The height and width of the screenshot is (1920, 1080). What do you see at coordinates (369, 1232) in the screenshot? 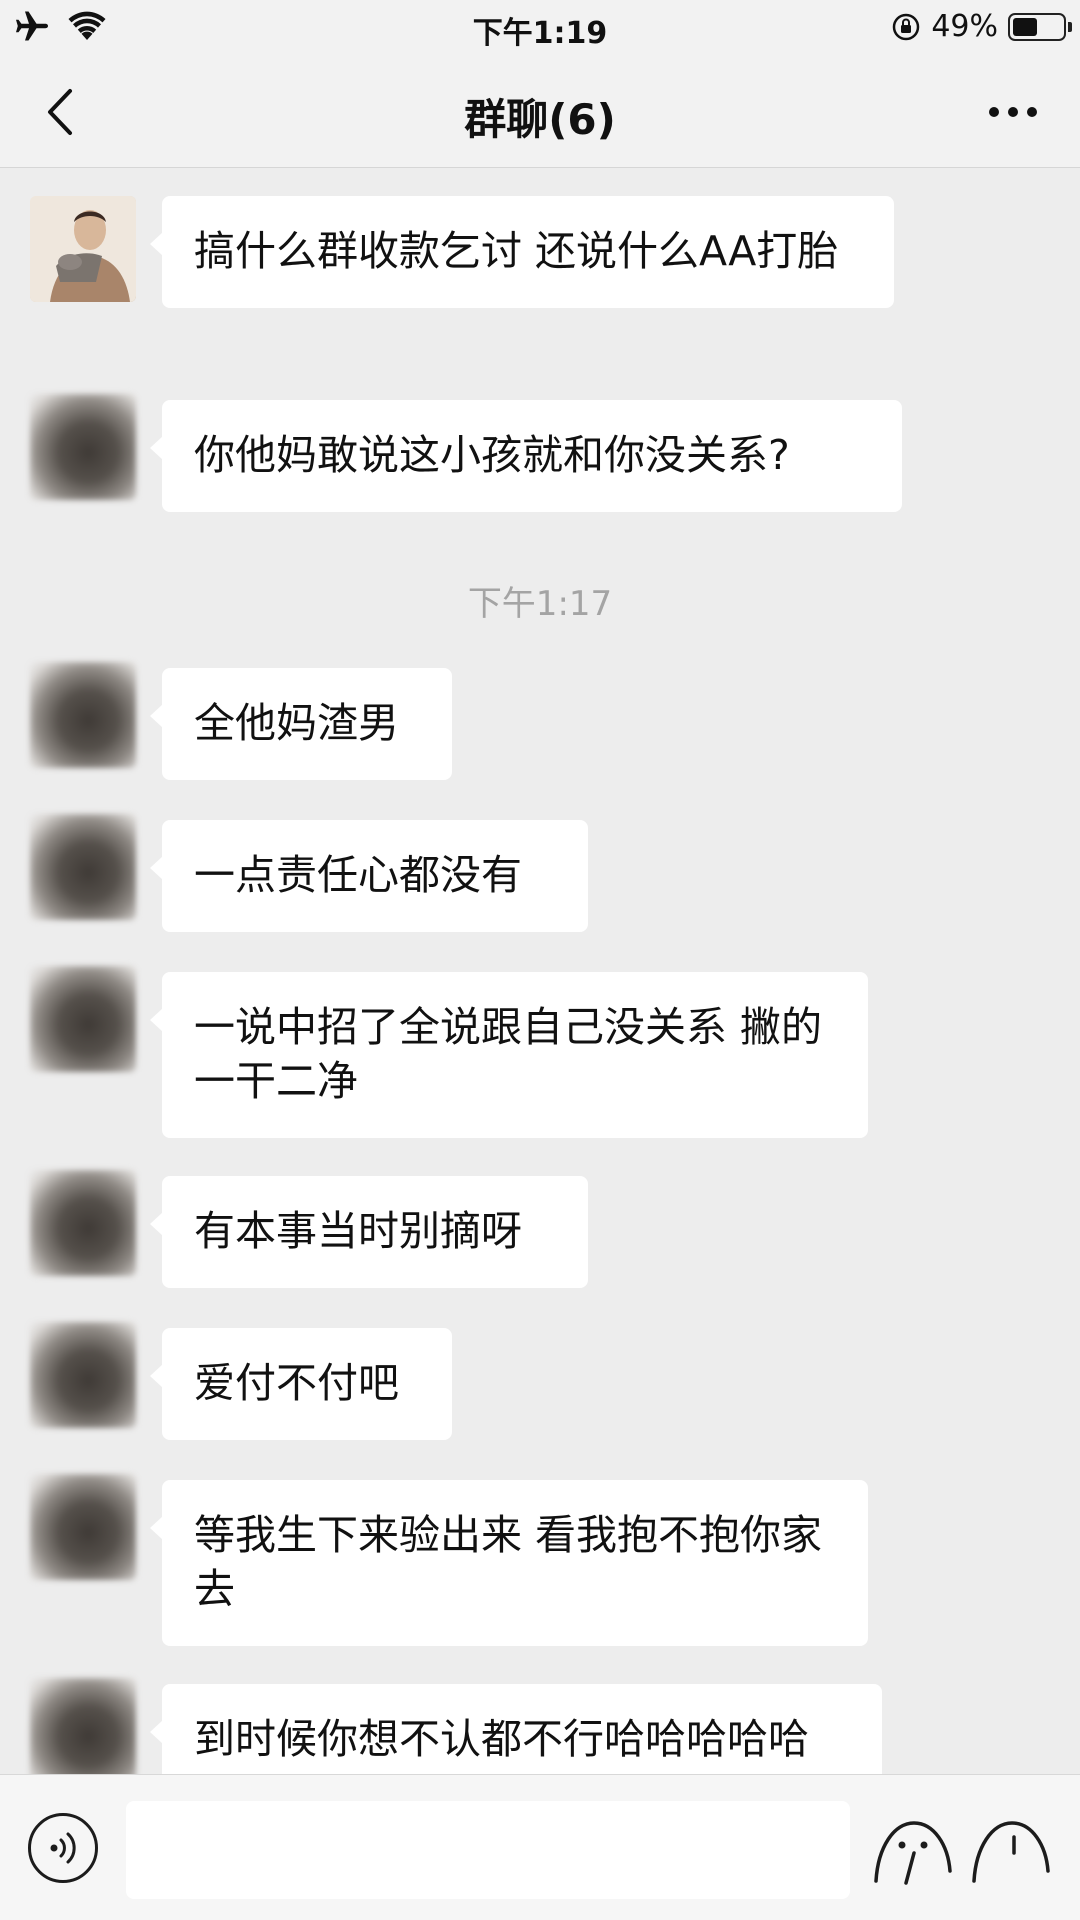
I see `message-bubble: 有本事当时别摘呀` at bounding box center [369, 1232].